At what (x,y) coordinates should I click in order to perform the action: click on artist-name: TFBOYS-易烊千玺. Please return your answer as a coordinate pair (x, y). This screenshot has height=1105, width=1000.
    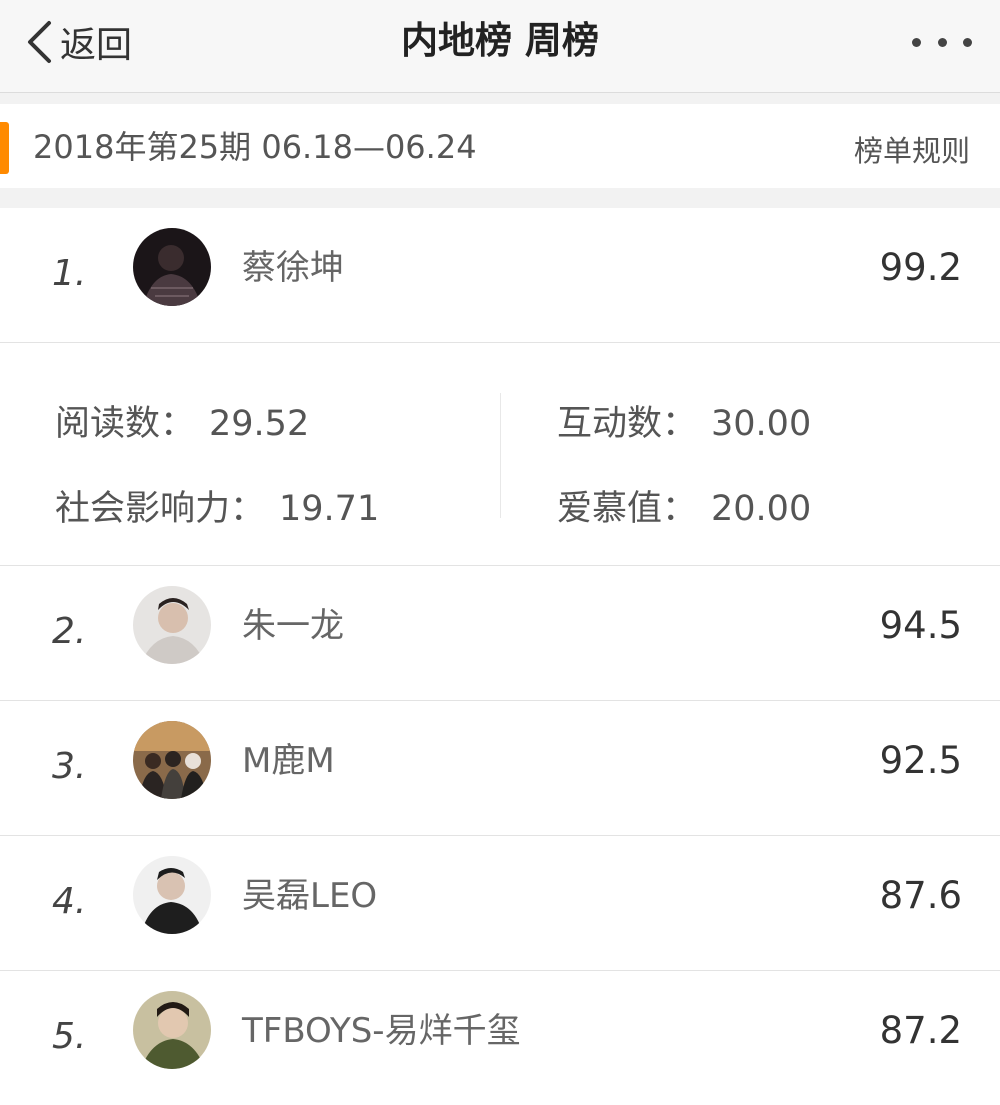
    Looking at the image, I should click on (381, 1031).